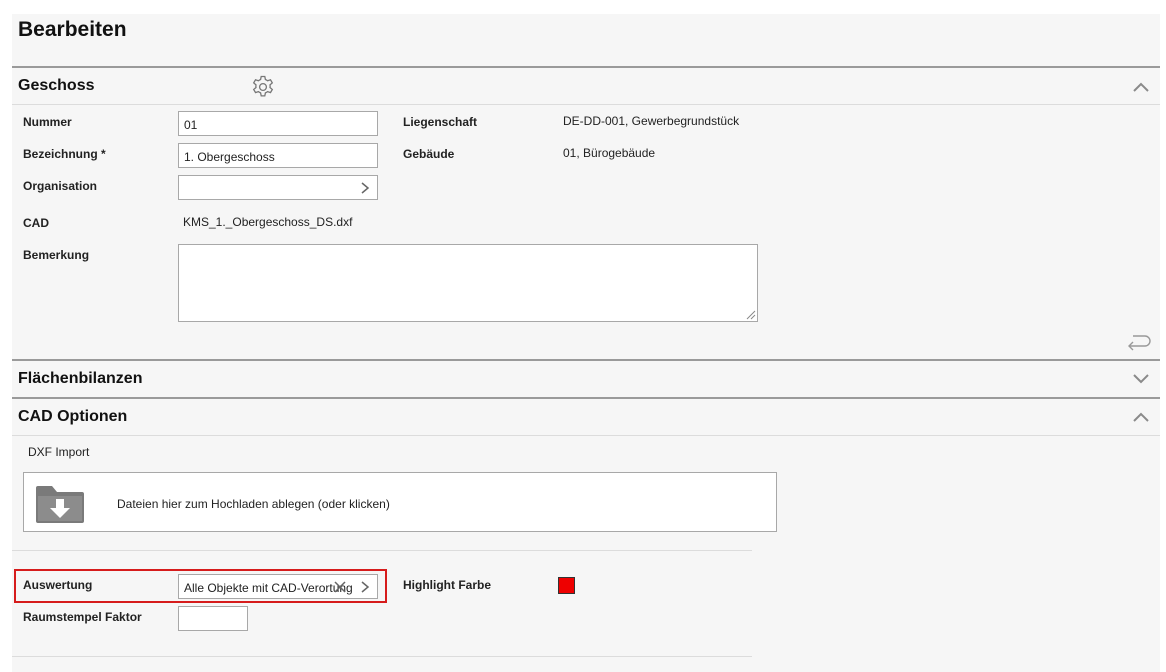  I want to click on bezeichnung-label: Bezeichnung *, so click(64, 154).